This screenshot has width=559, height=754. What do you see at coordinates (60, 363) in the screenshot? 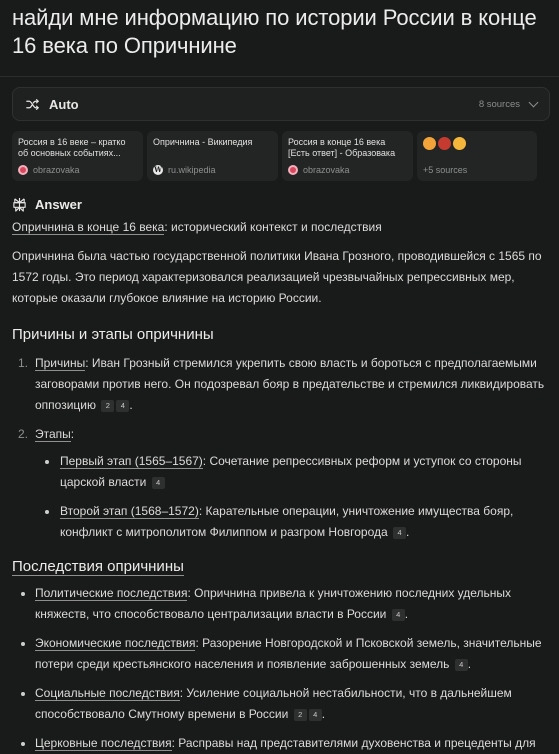
I see `item-label: Причины` at bounding box center [60, 363].